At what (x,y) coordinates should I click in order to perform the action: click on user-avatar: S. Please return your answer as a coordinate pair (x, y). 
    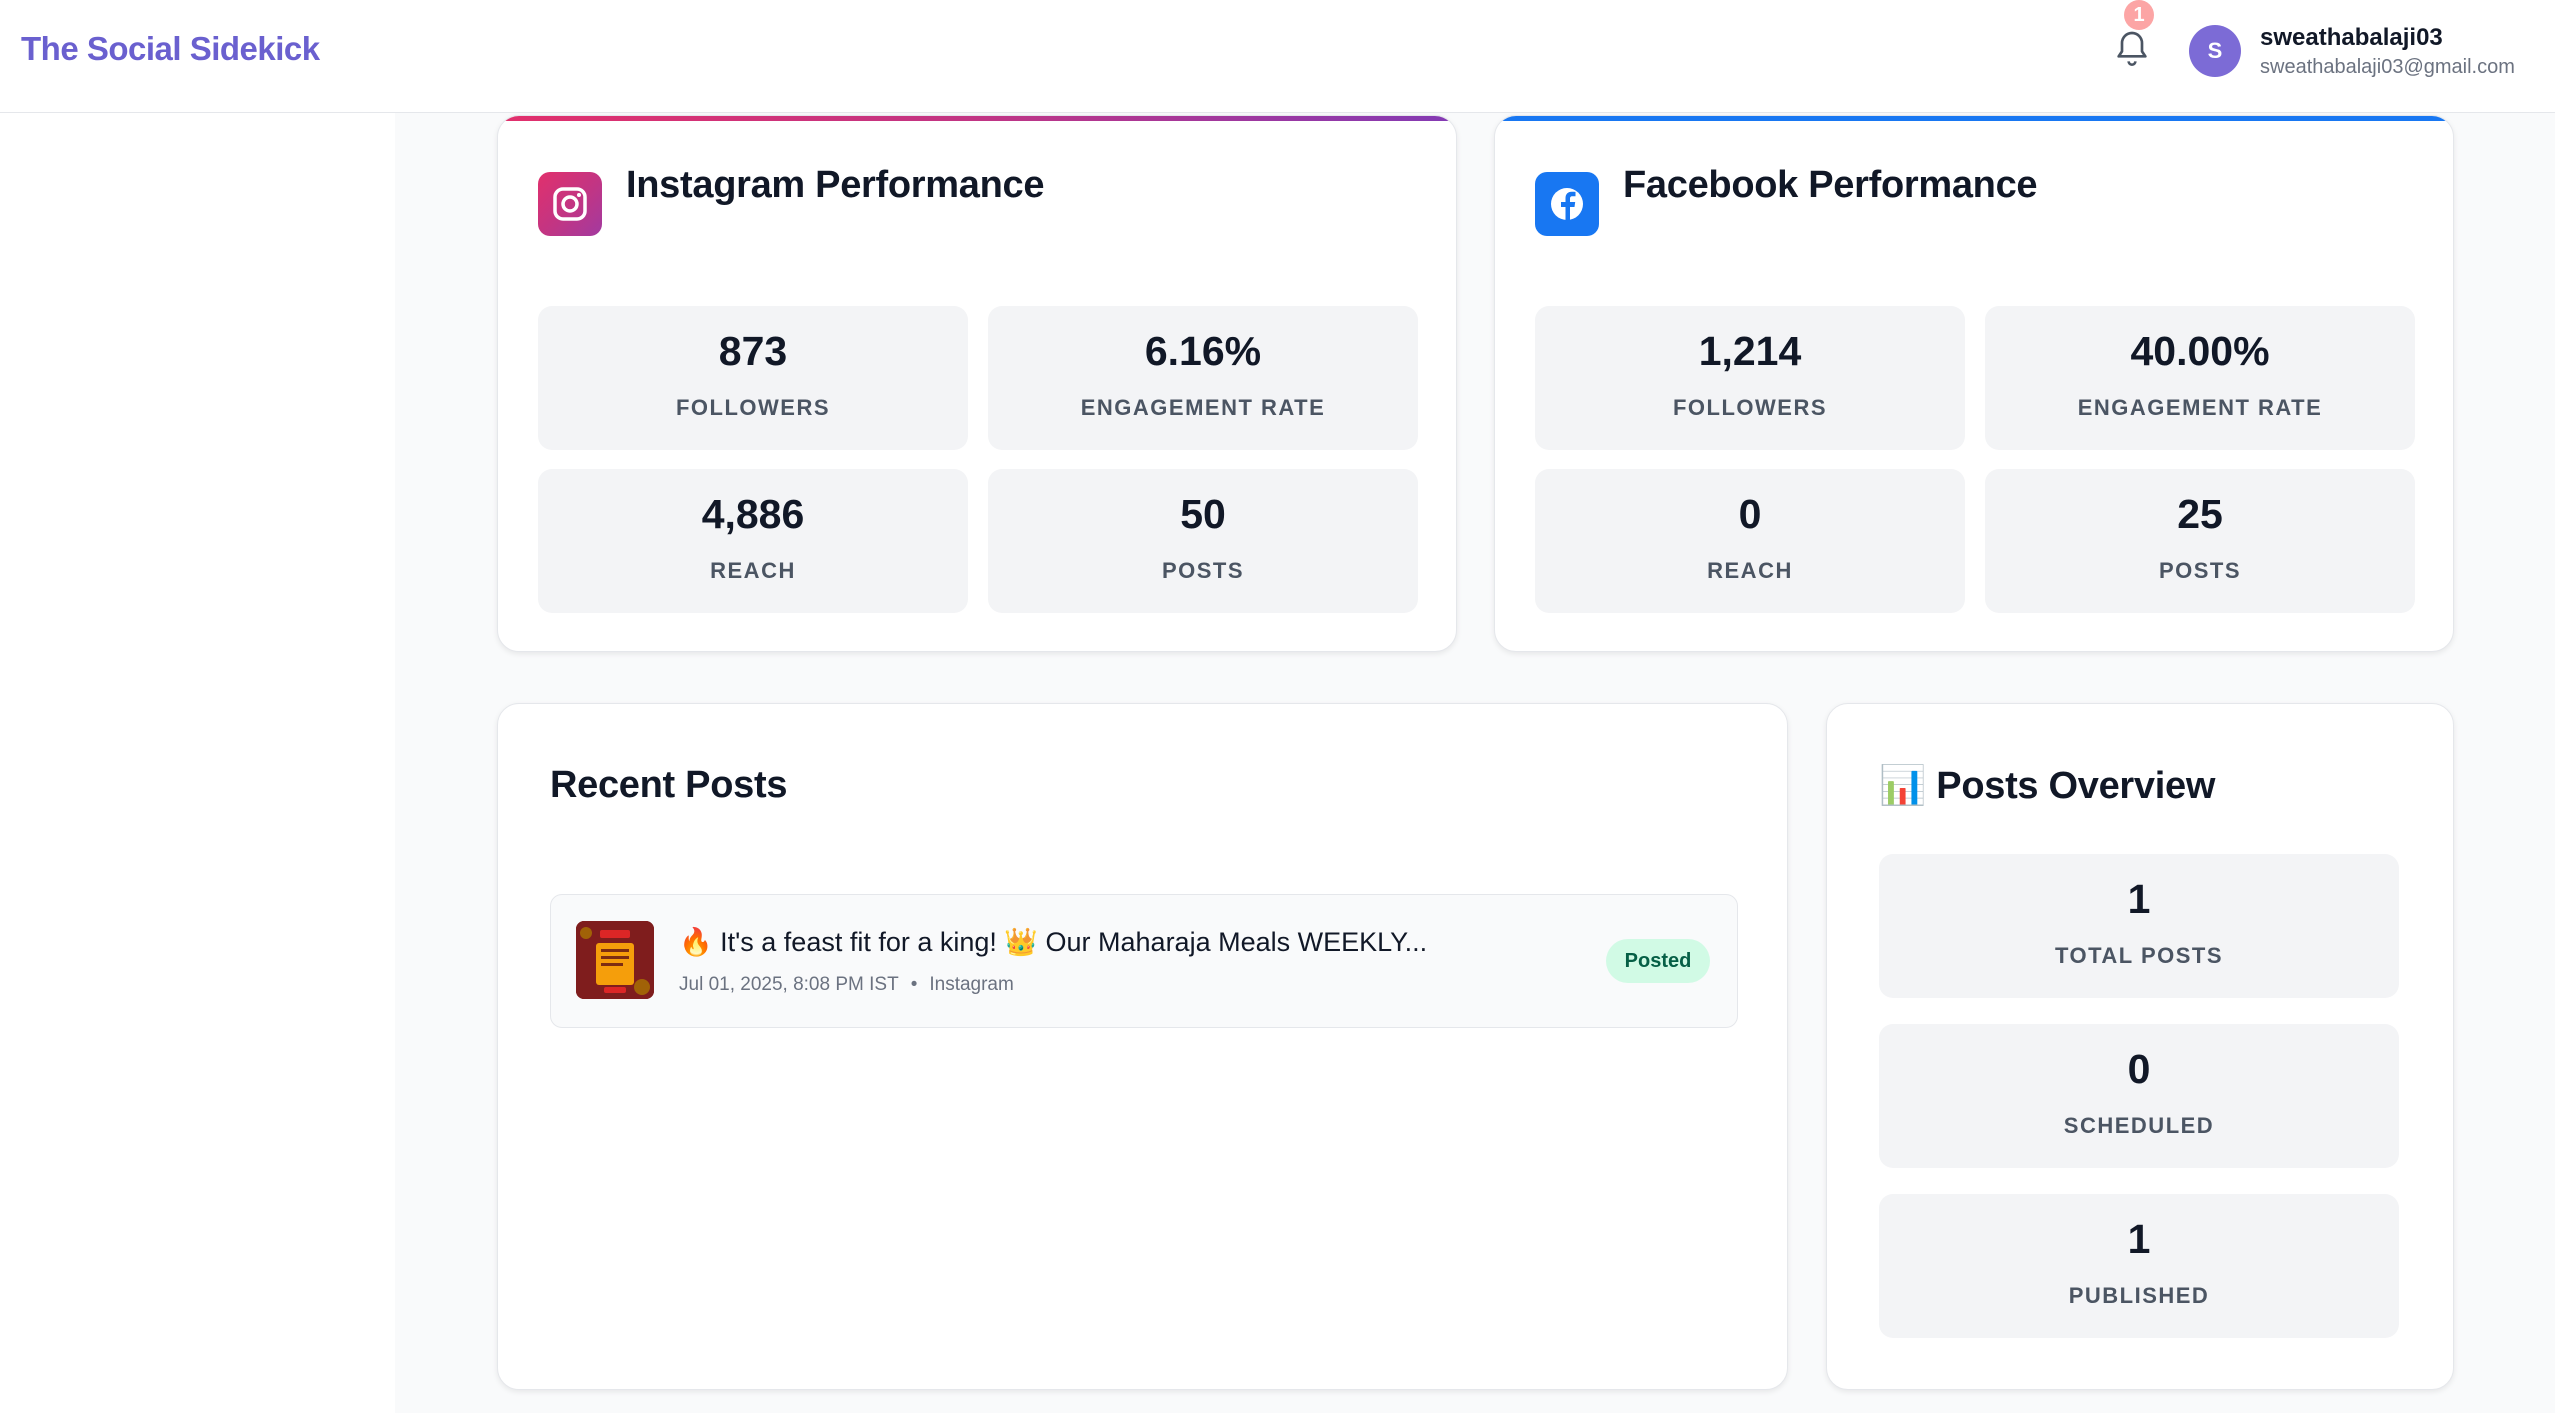
    Looking at the image, I should click on (2215, 51).